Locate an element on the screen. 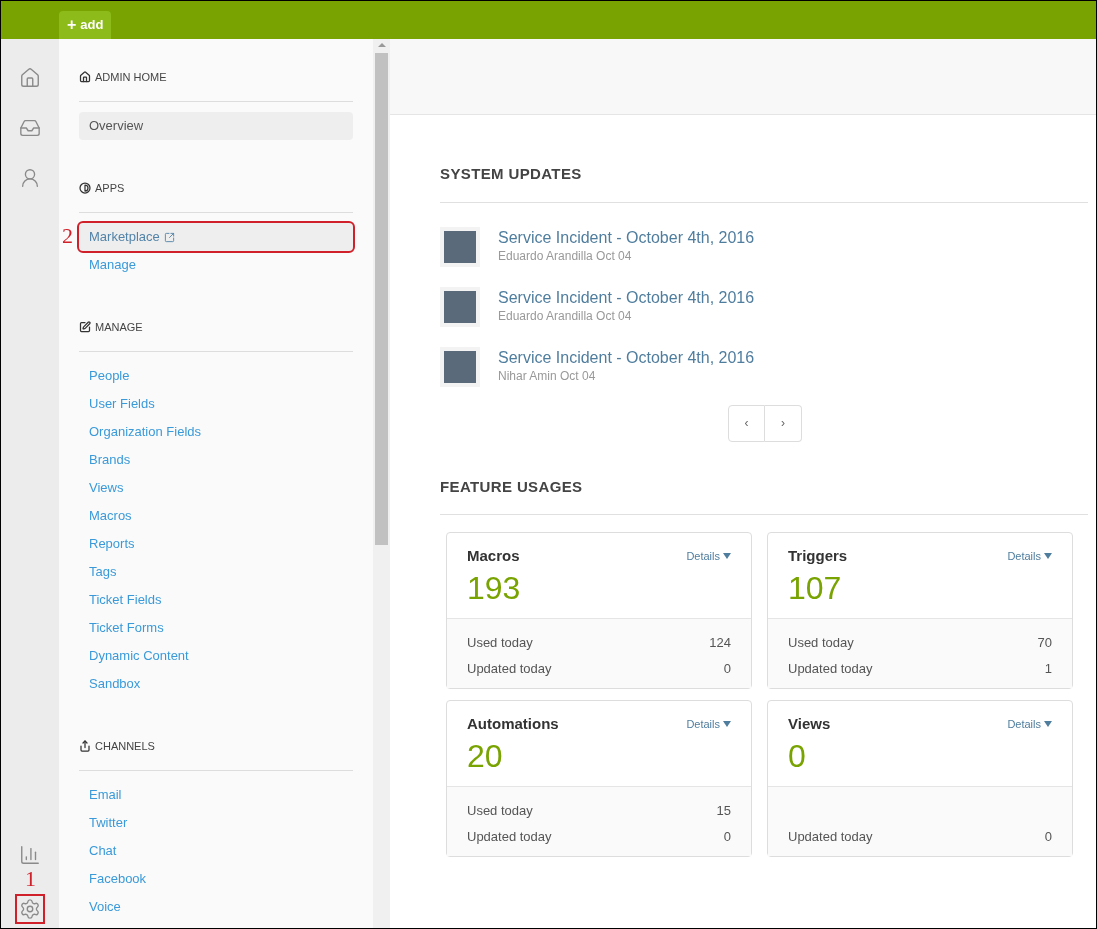  sidebar-link: Email is located at coordinates (216, 795).